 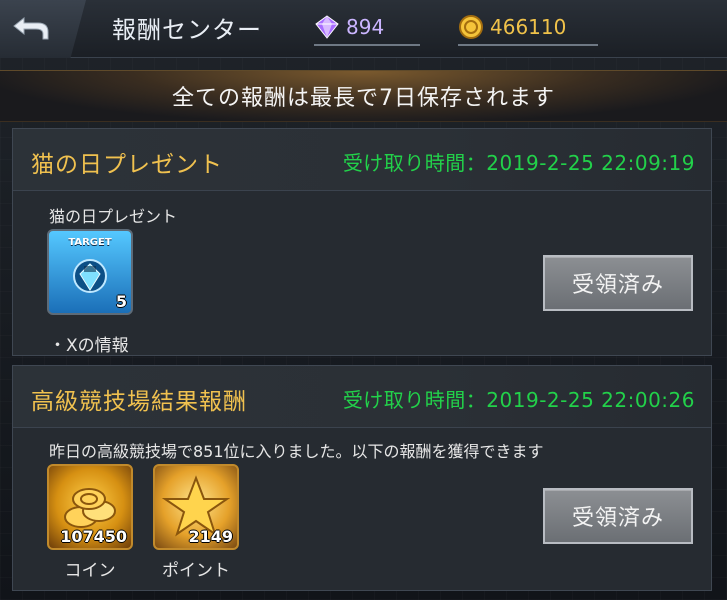 I want to click on reward-card-header: 高級競技場結果報酬 受け取り時間：2019-2-25 22:00:26, so click(x=362, y=397).